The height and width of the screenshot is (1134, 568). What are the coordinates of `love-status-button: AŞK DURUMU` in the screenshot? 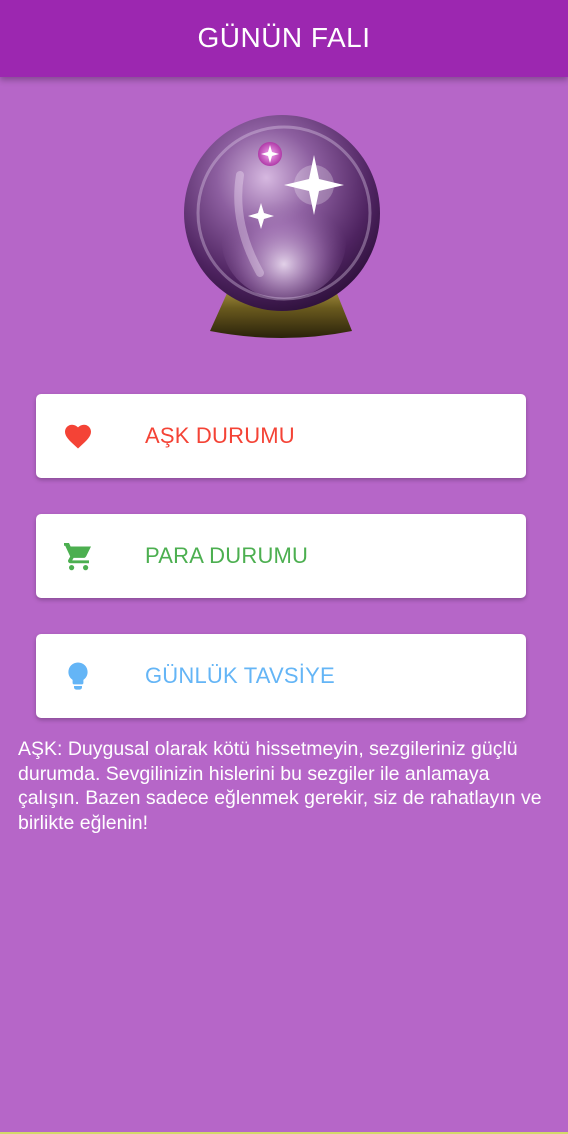 It's located at (281, 436).